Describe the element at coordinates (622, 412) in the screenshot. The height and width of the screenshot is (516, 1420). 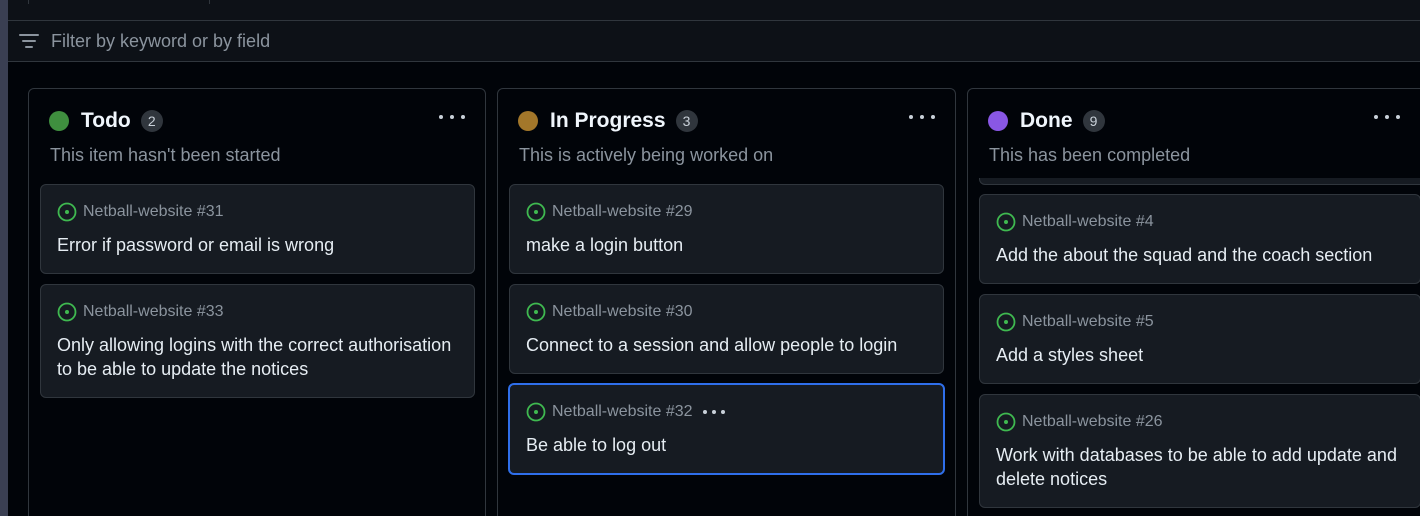
I see `issue-ref: Netball-website #32` at that location.